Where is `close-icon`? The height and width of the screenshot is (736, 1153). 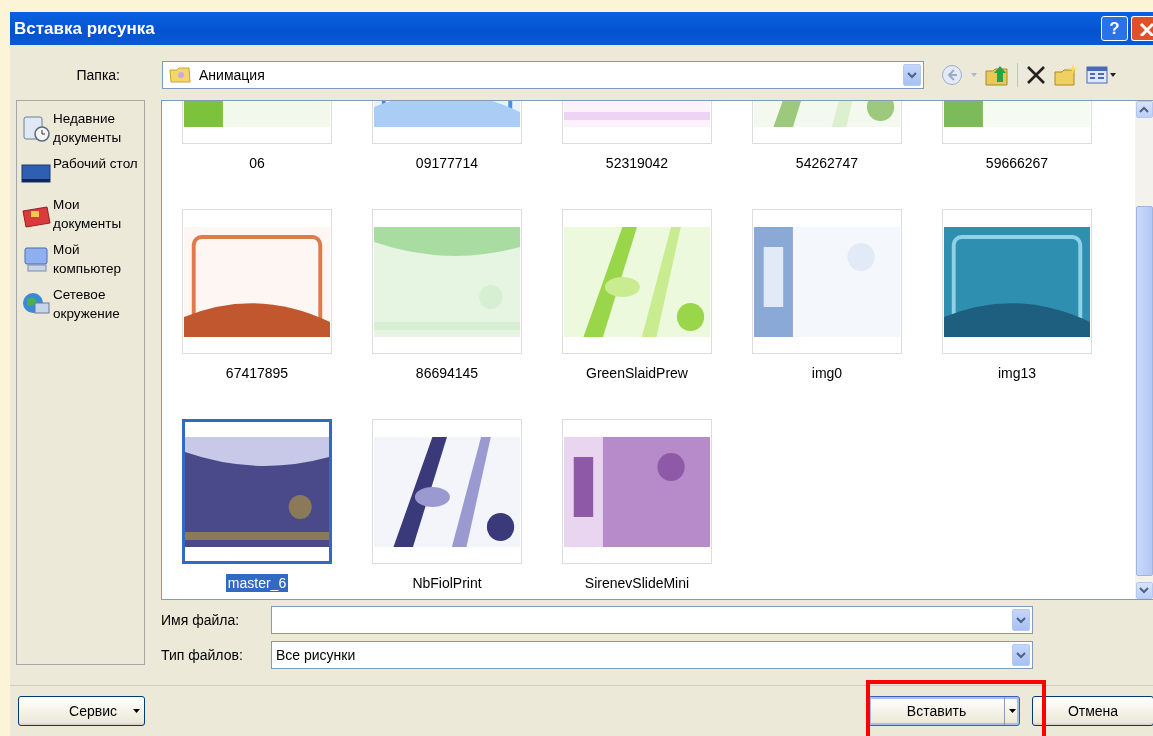 close-icon is located at coordinates (1146, 28).